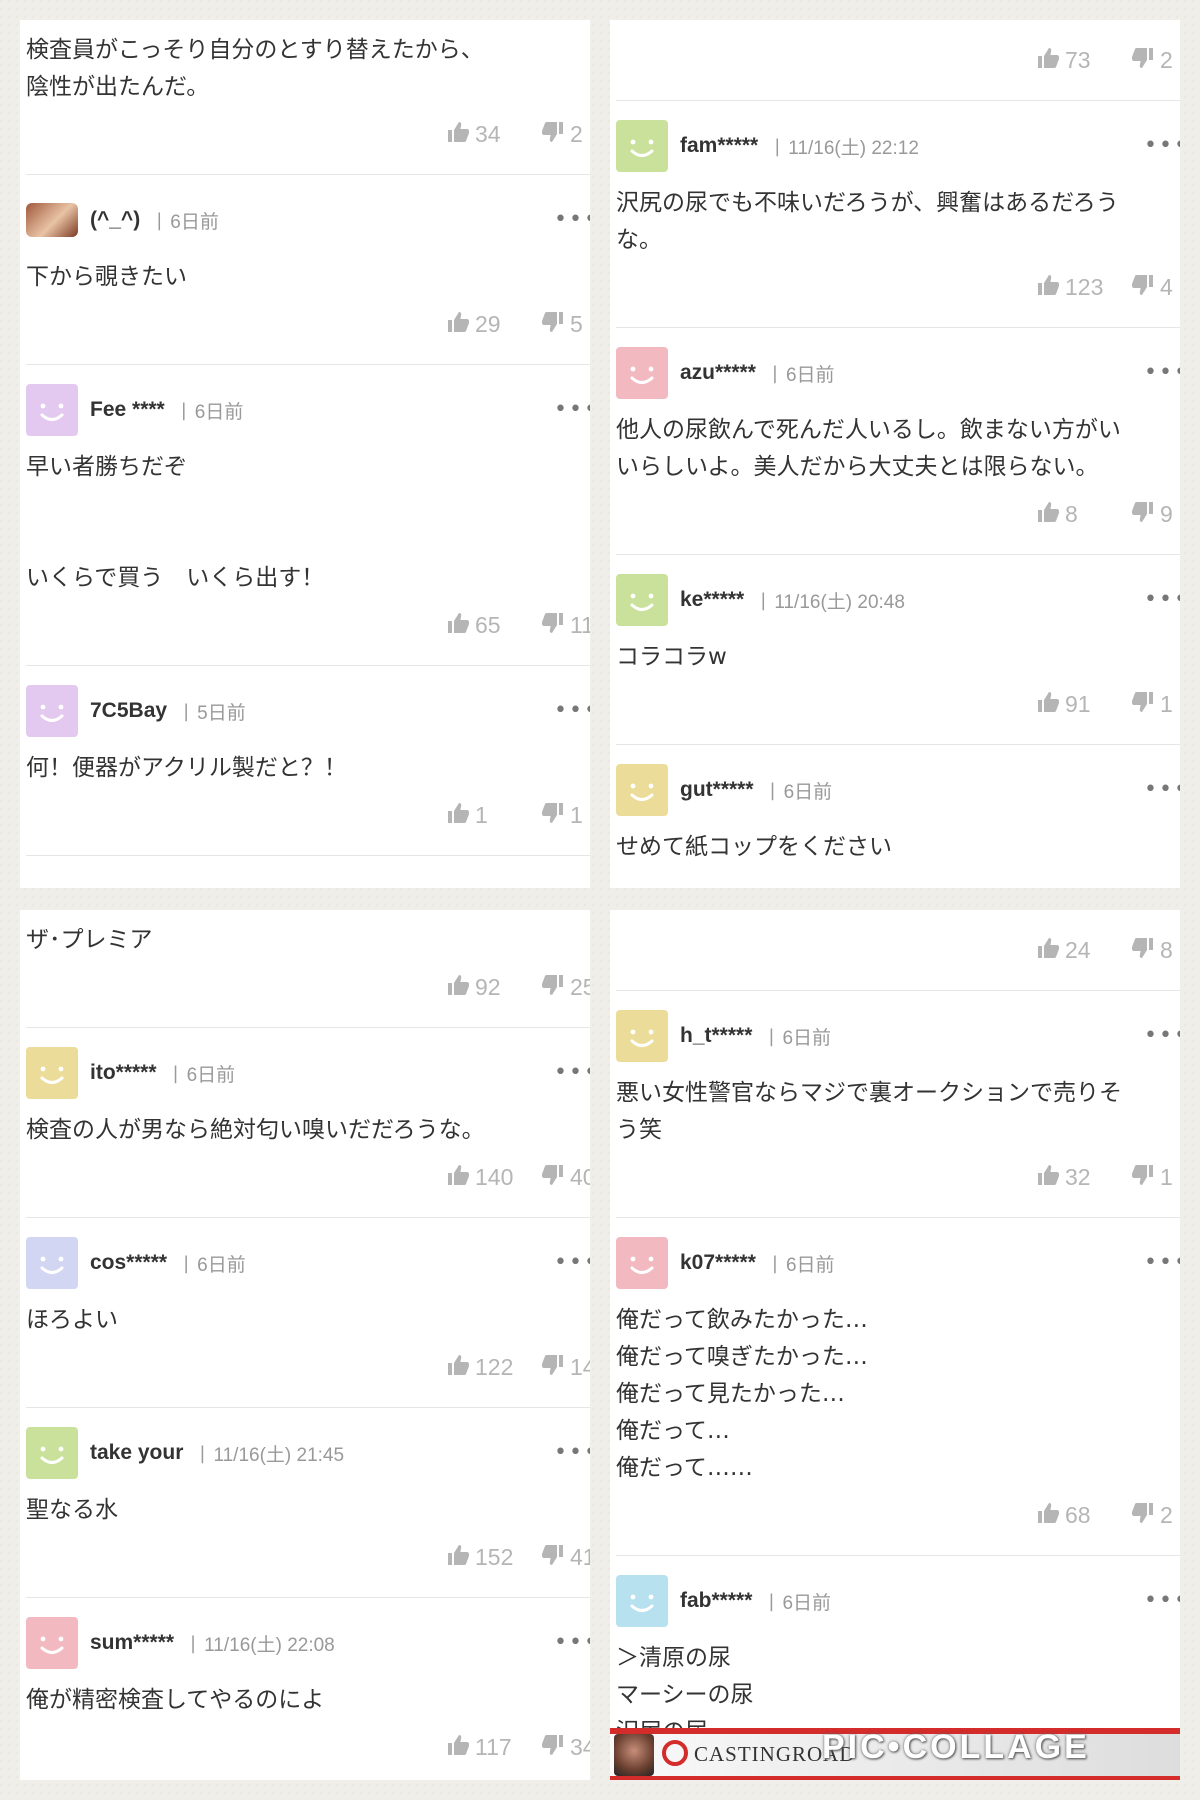 This screenshot has height=1800, width=1200. Describe the element at coordinates (565, 1557) in the screenshot. I see `downvote-button: 41` at that location.